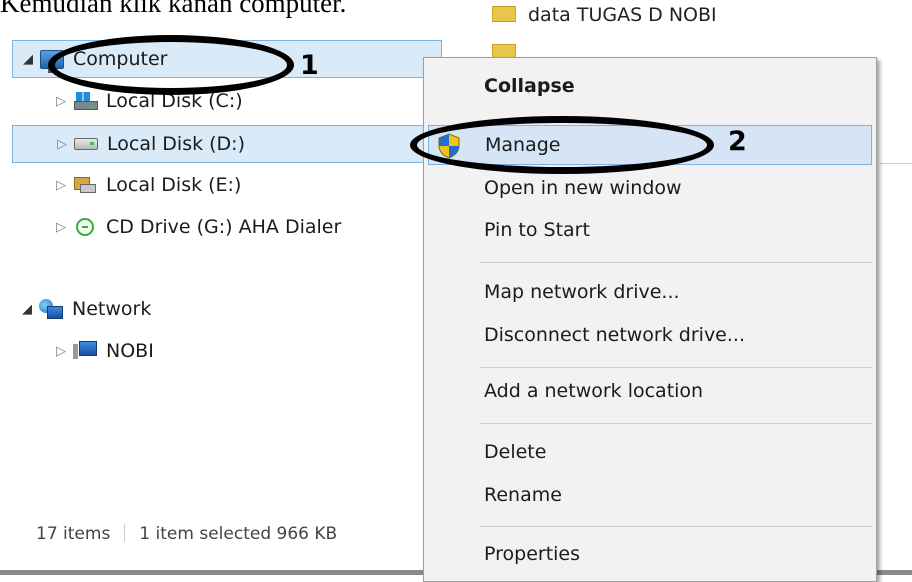  I want to click on tree-item-label: Network, so click(112, 309).